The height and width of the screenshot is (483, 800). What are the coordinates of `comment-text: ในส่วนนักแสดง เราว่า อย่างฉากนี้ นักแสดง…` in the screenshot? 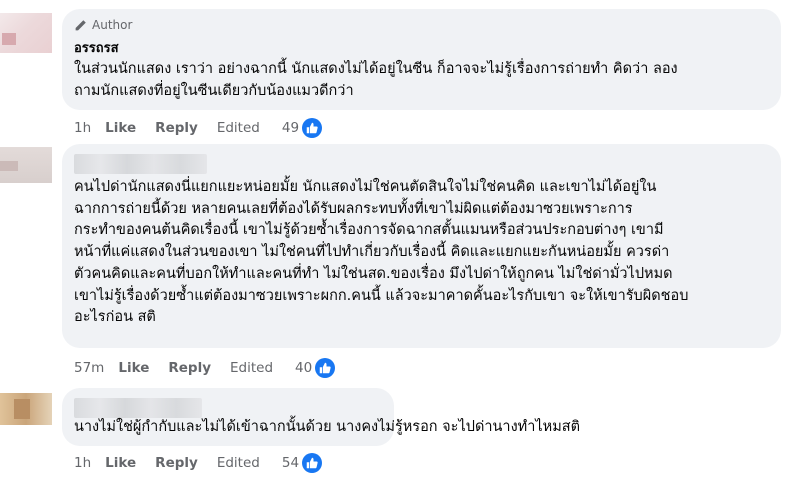 It's located at (376, 80).